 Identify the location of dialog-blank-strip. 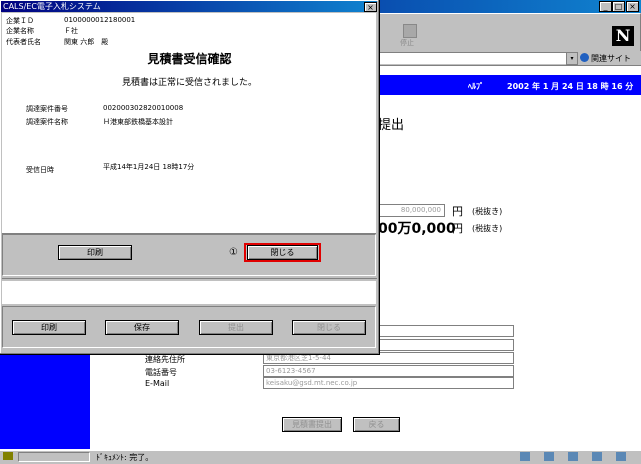
(189, 292).